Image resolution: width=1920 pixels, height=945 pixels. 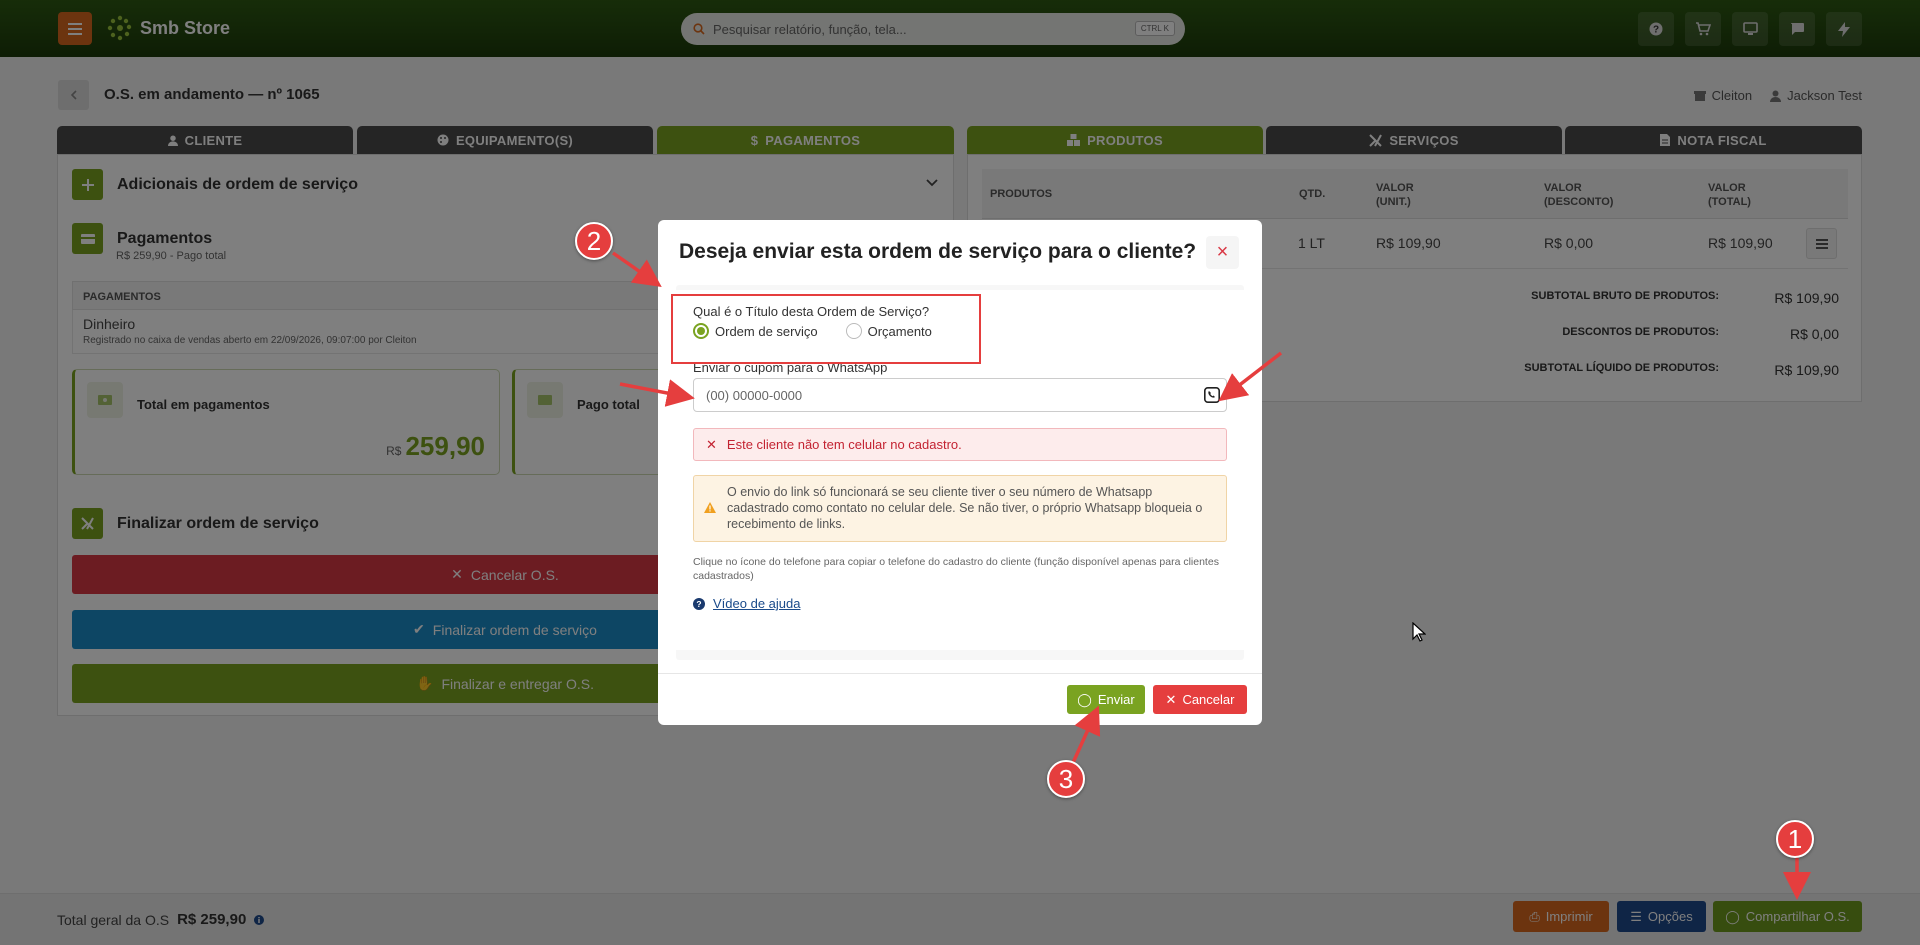 What do you see at coordinates (594, 241) in the screenshot?
I see `step-2-badge: 2` at bounding box center [594, 241].